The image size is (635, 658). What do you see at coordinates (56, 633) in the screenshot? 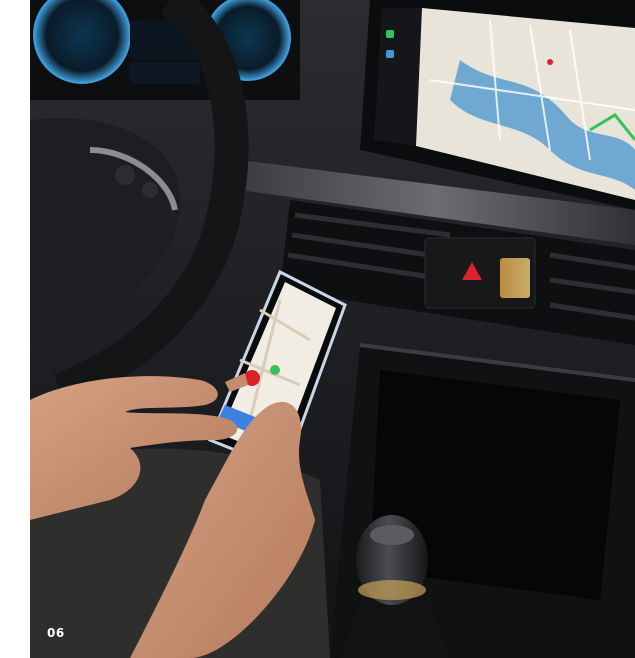
I see `page-number: 06` at bounding box center [56, 633].